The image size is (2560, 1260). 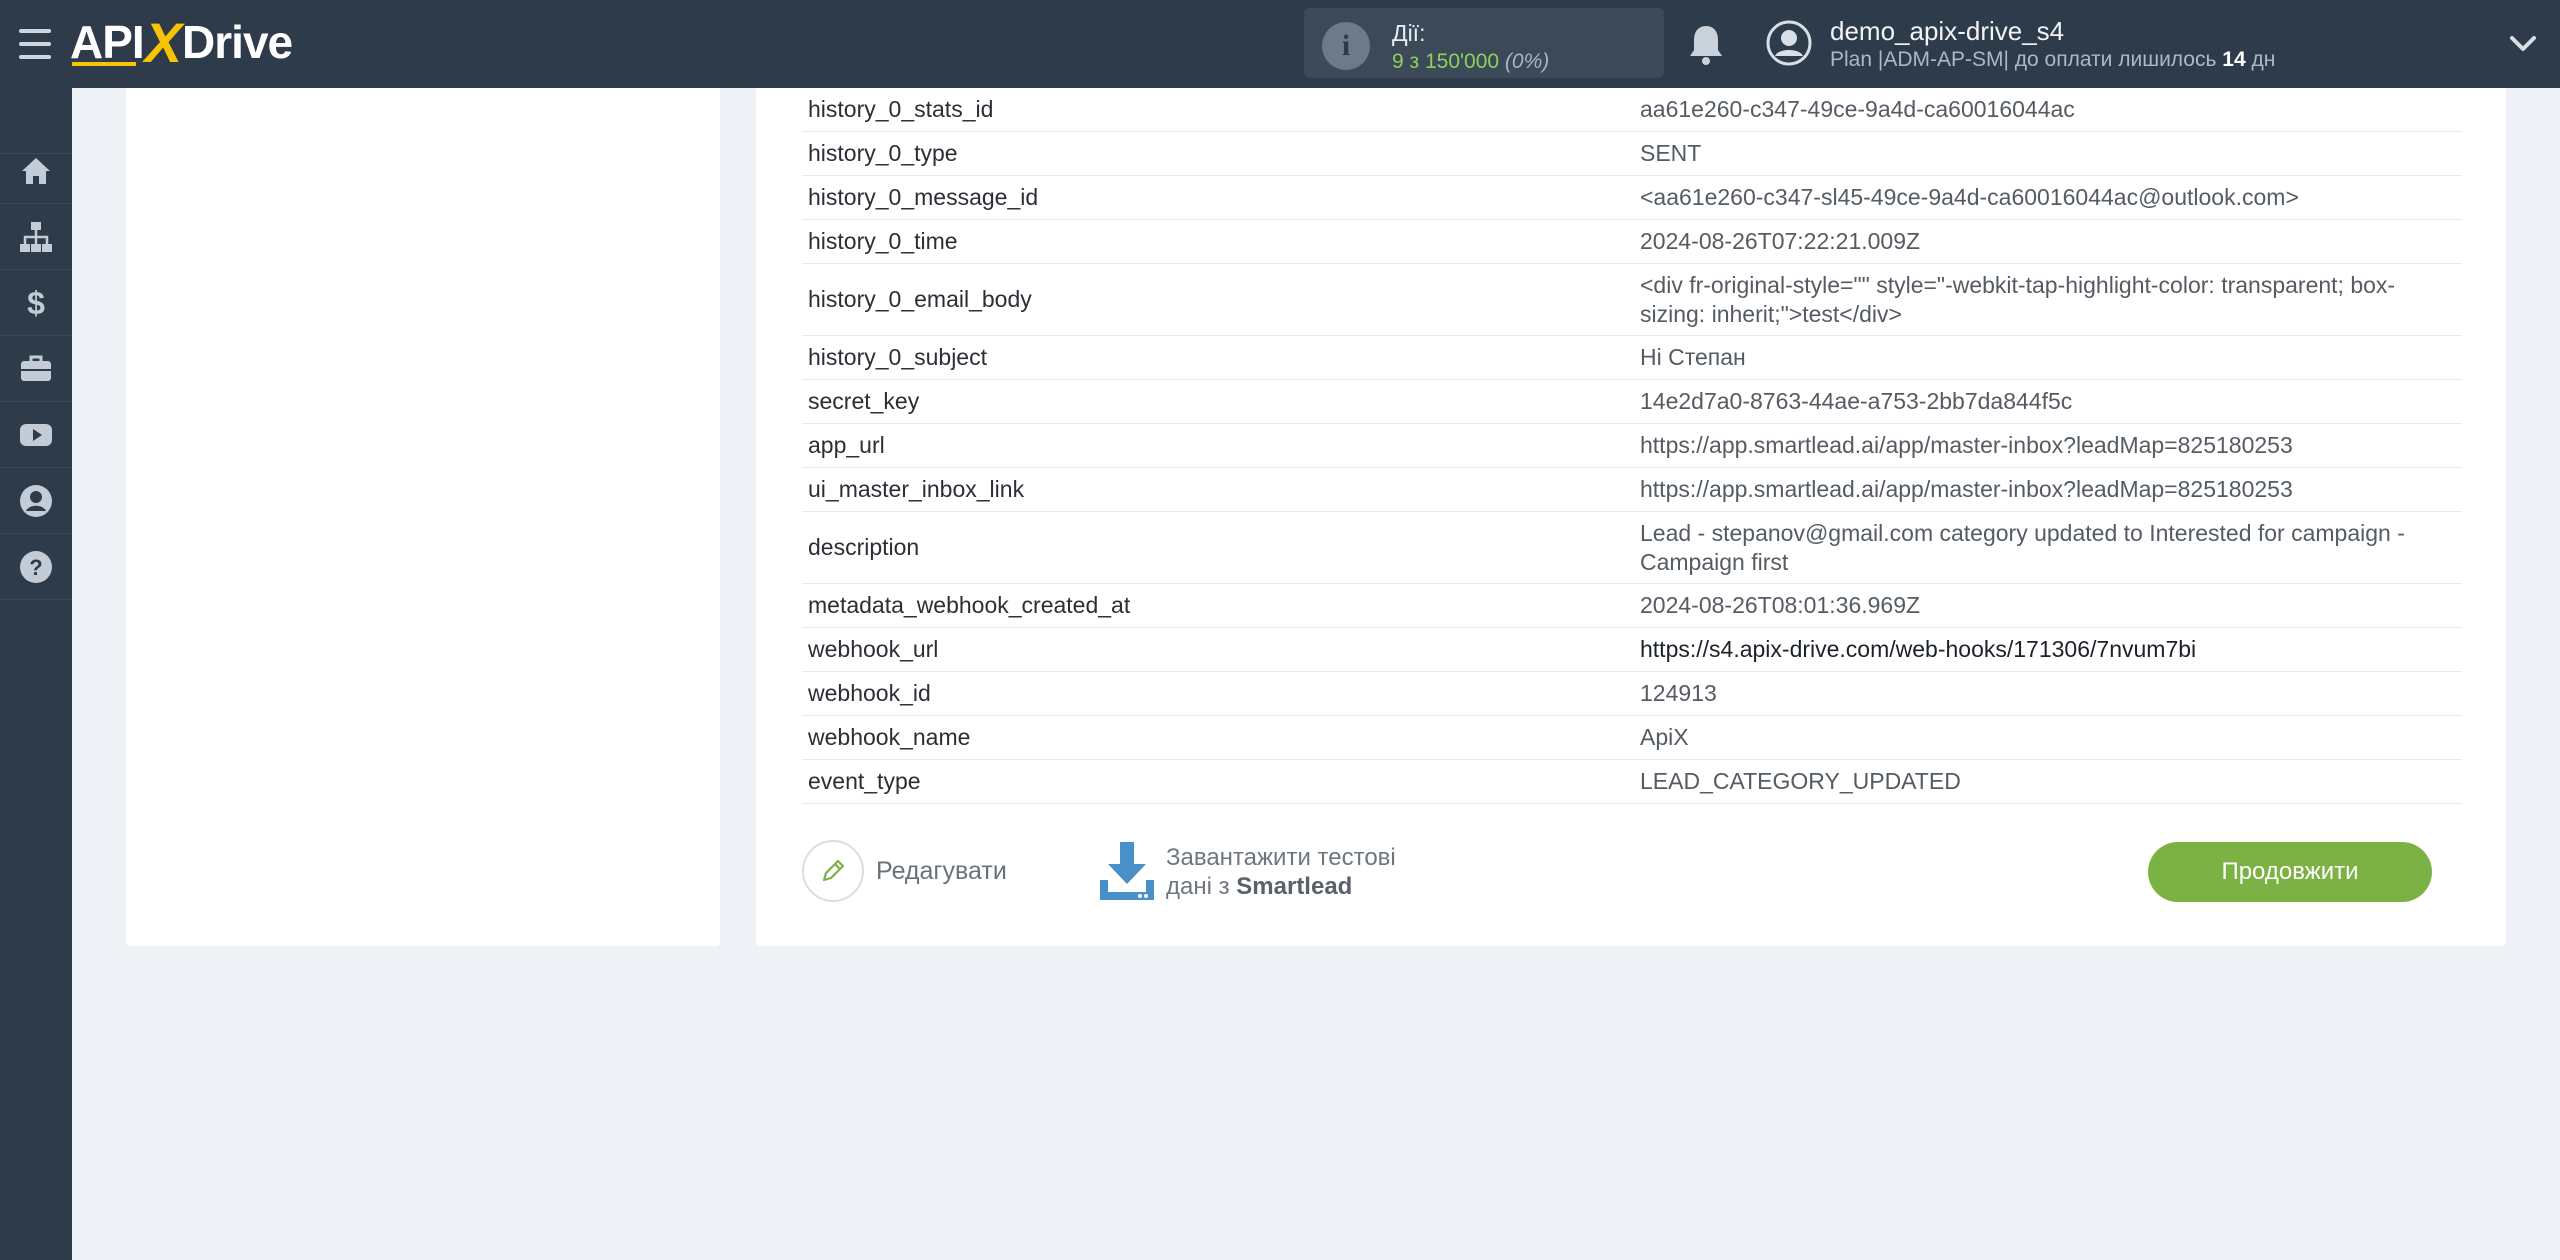 I want to click on load-label-line2: дані з Smartlead, so click(x=1281, y=886).